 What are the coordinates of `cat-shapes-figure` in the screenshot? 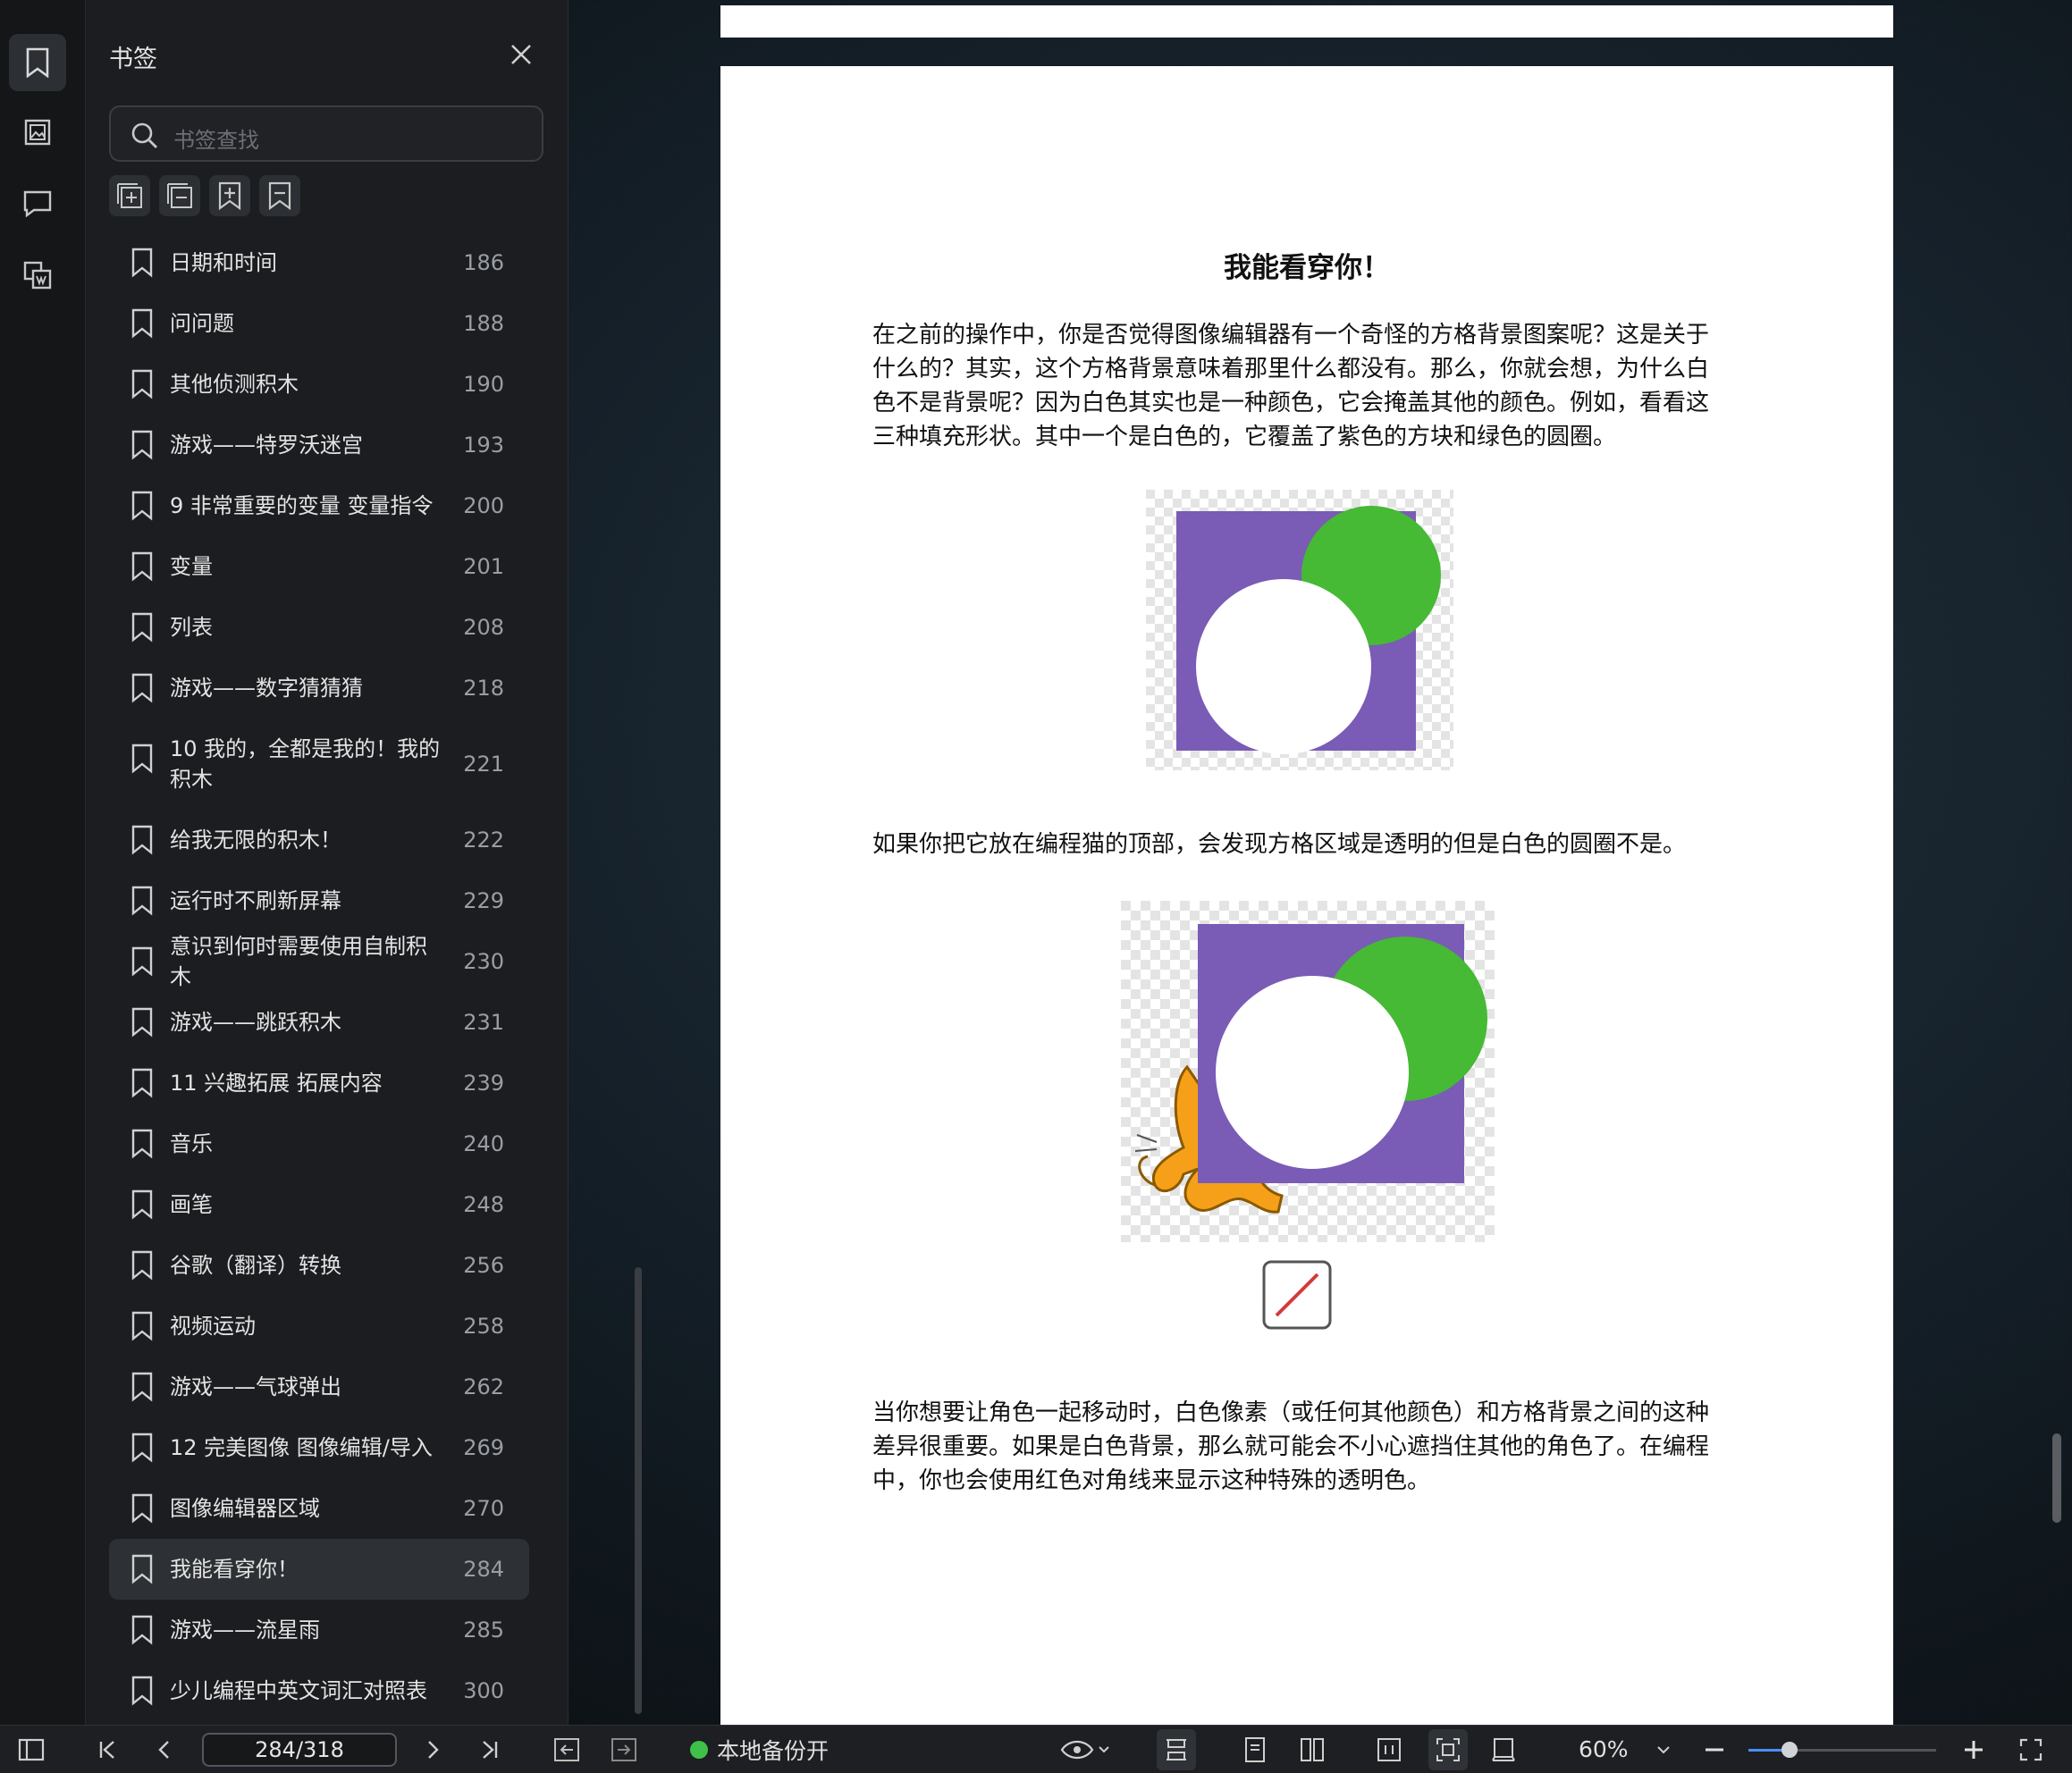 It's located at (1308, 1072).